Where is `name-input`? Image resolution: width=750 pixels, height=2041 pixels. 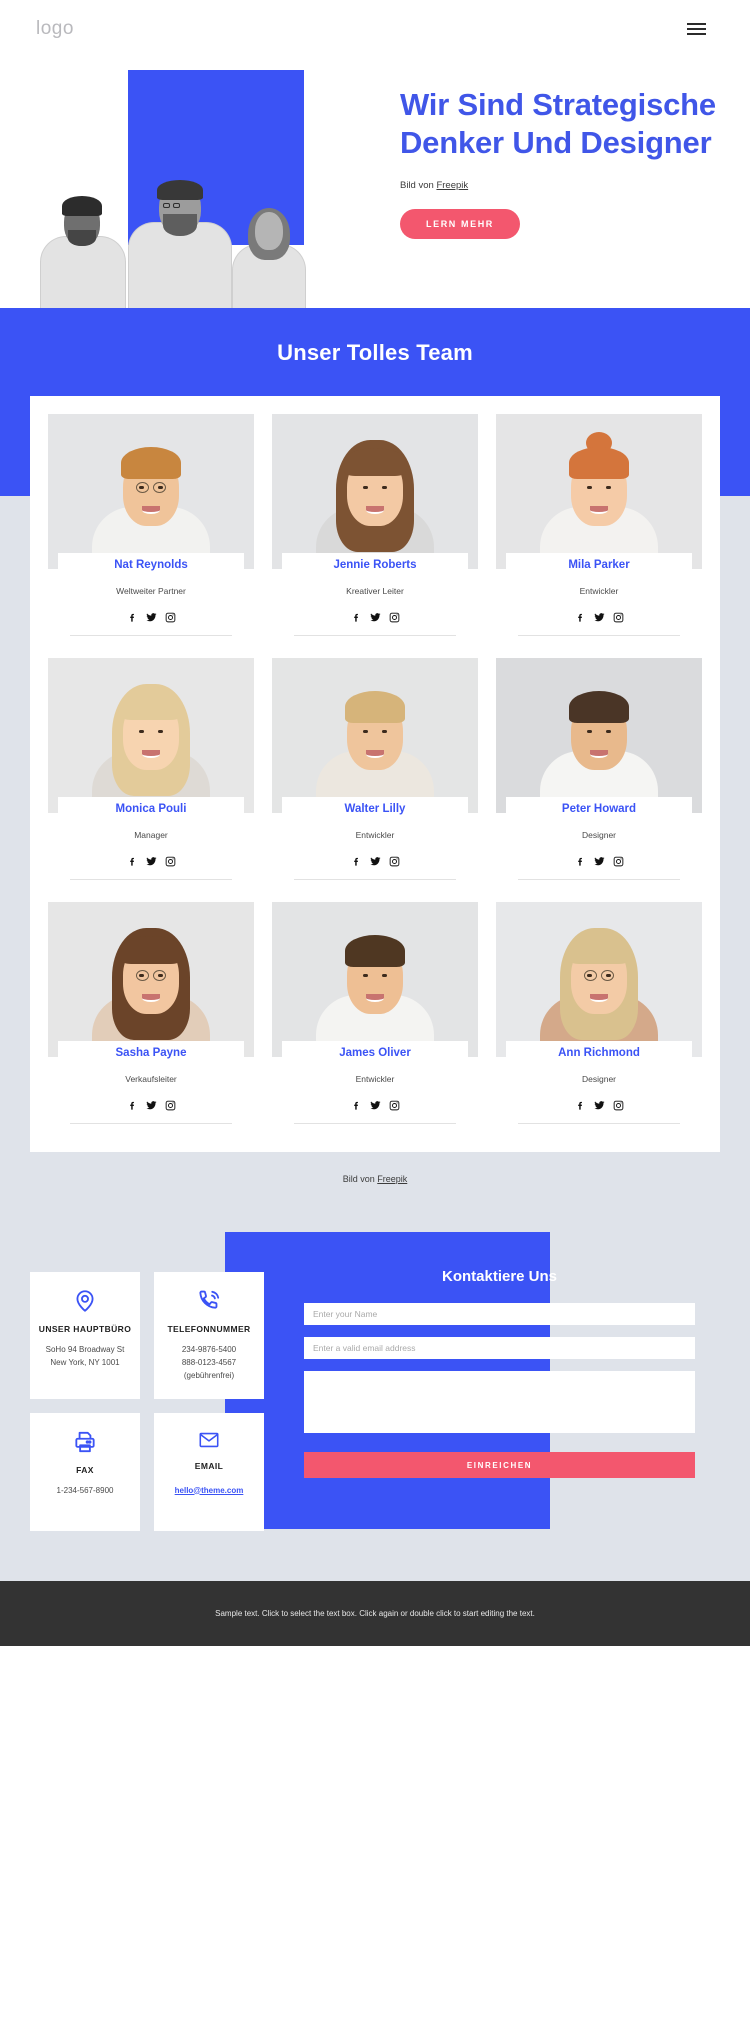
name-input is located at coordinates (499, 1314).